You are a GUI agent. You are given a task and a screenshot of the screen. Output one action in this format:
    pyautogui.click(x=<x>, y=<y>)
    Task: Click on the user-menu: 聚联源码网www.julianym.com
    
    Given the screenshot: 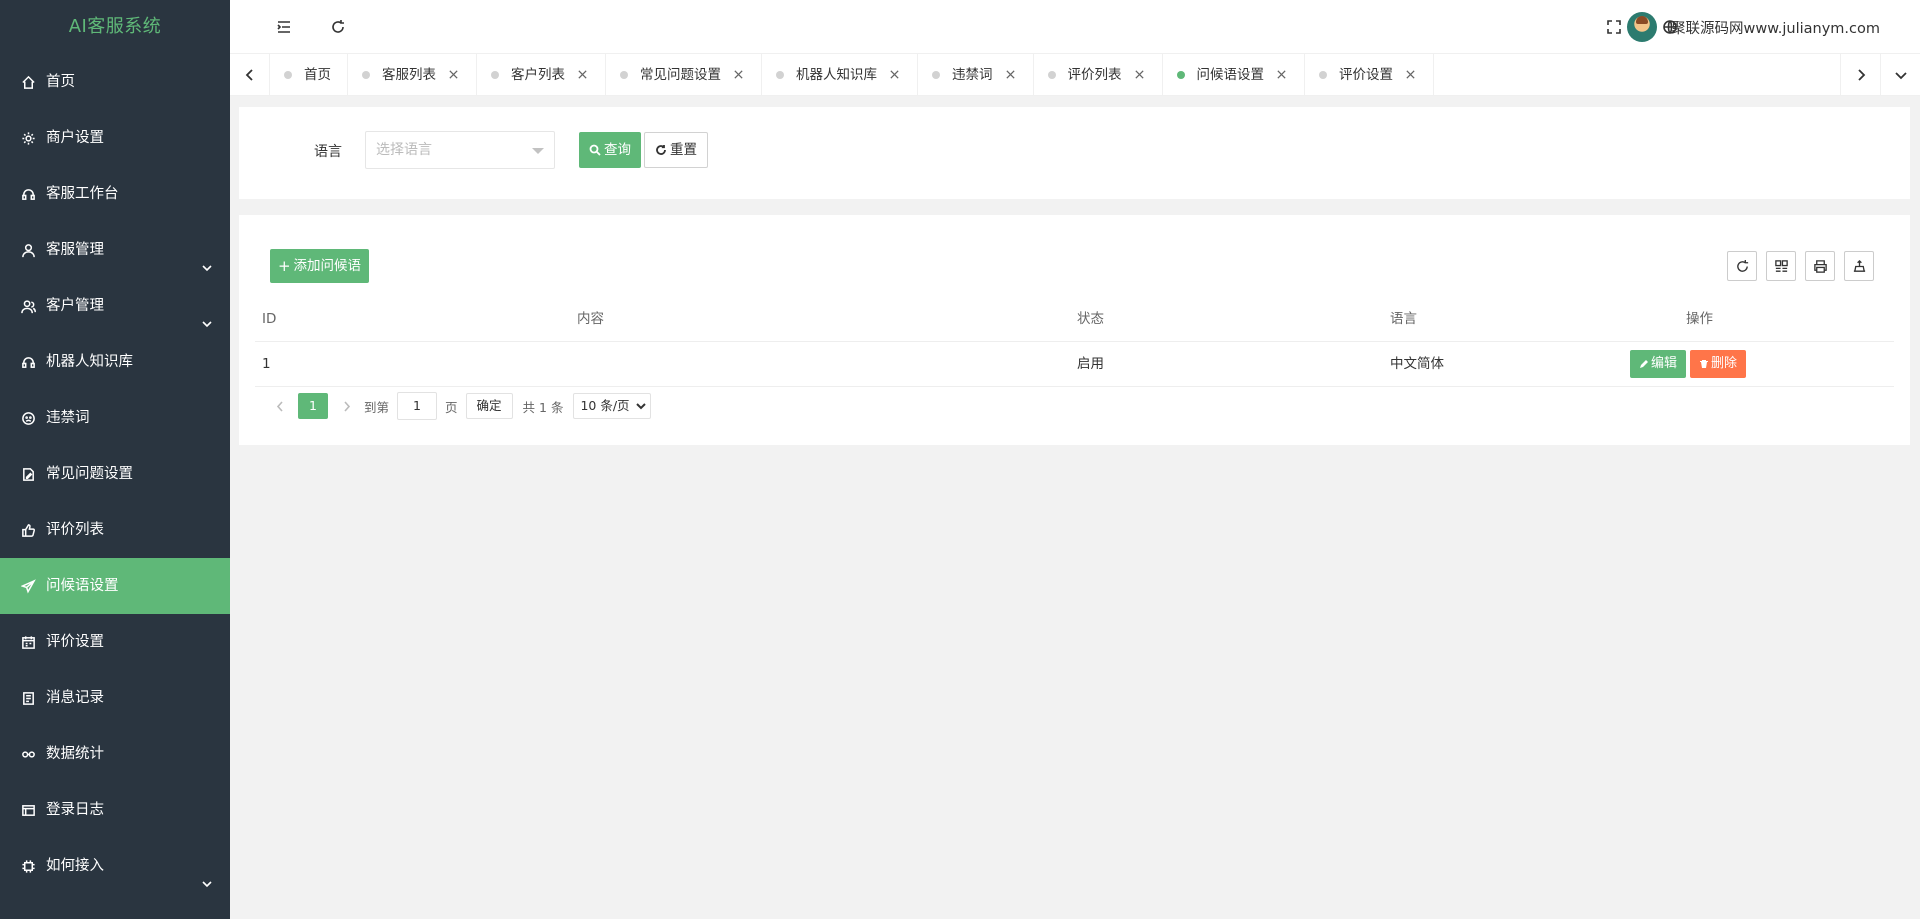 What is the action you would take?
    pyautogui.click(x=1753, y=27)
    